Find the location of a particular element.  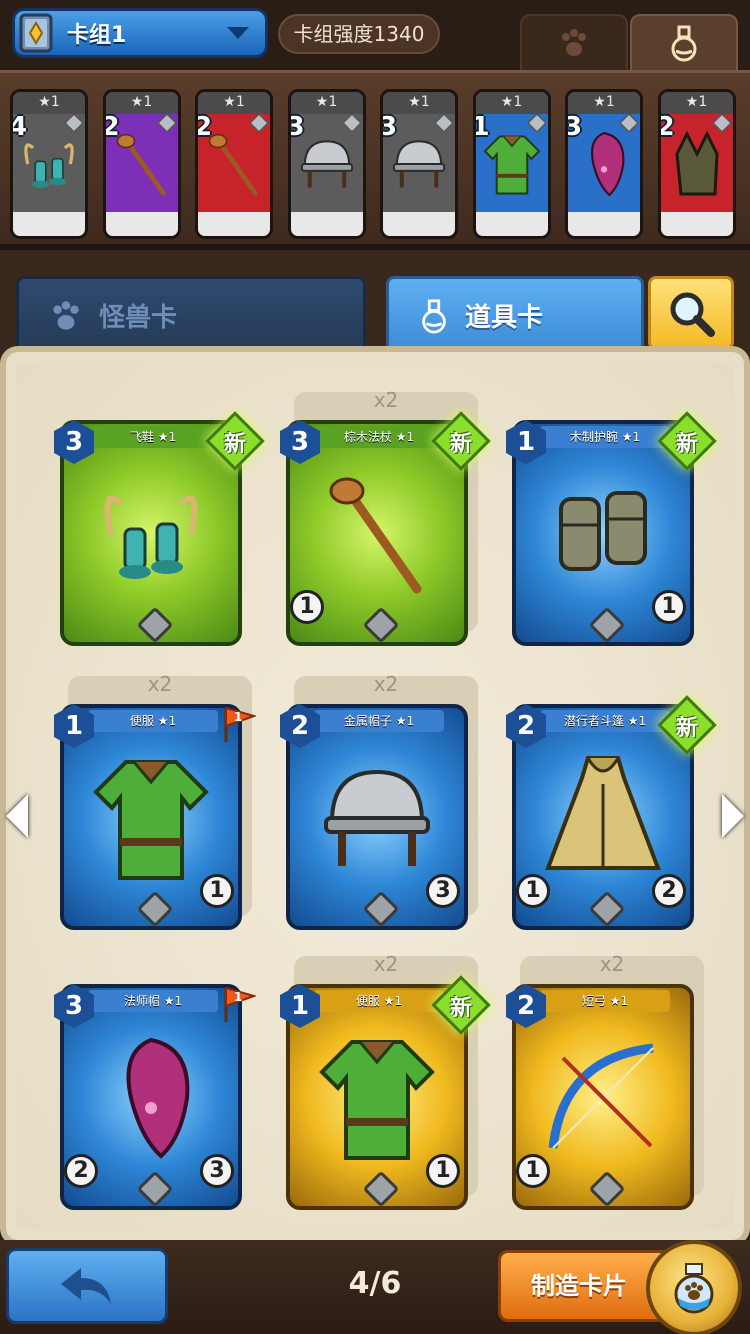

tab-monster-cards: 怪兽卡 is located at coordinates (191, 314).